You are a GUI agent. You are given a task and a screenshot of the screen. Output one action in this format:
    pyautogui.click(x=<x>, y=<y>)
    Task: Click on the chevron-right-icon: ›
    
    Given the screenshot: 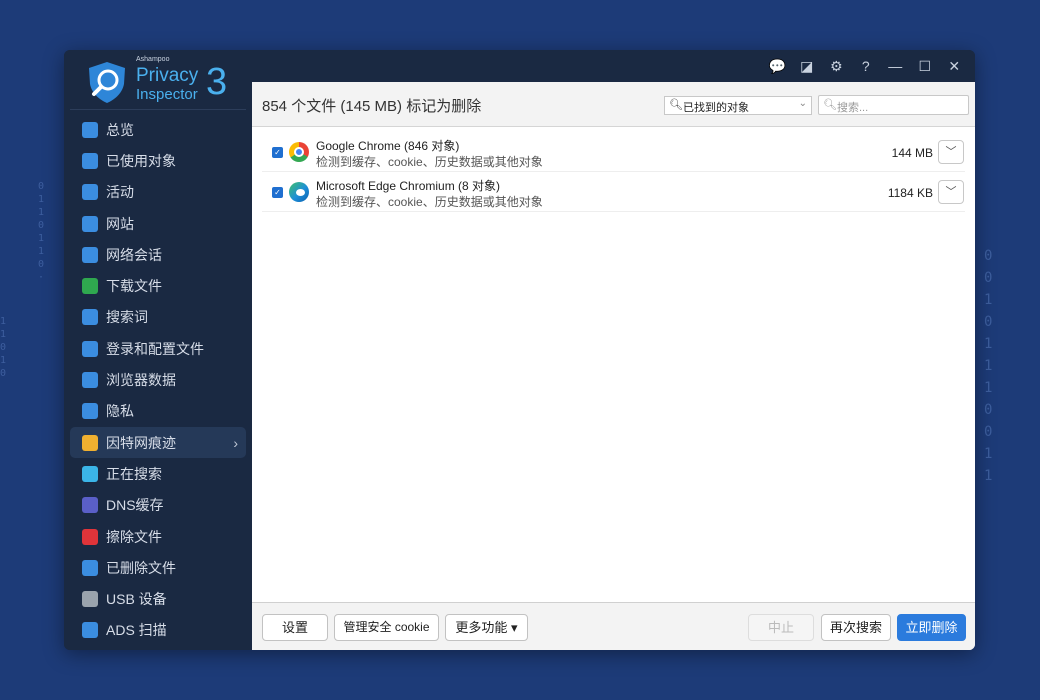 What is the action you would take?
    pyautogui.click(x=235, y=442)
    